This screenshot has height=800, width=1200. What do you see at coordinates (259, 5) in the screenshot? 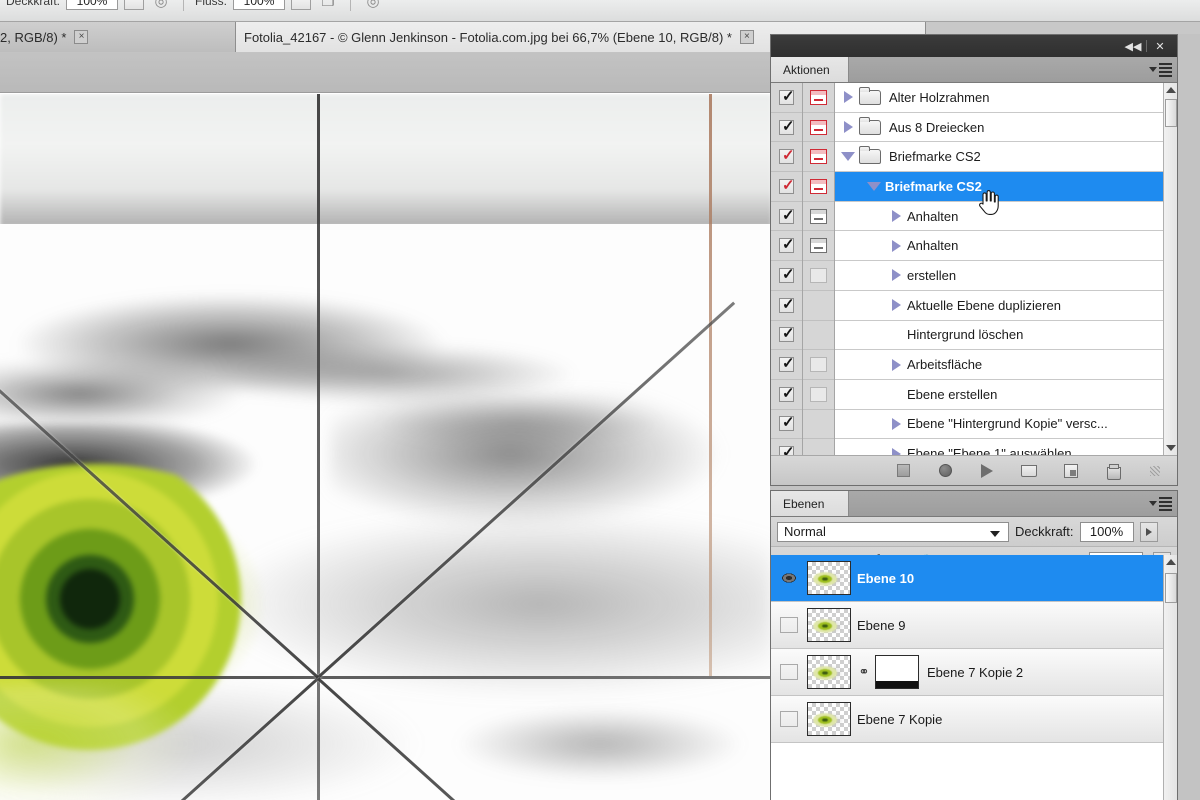
I see `flow-input: 100%` at bounding box center [259, 5].